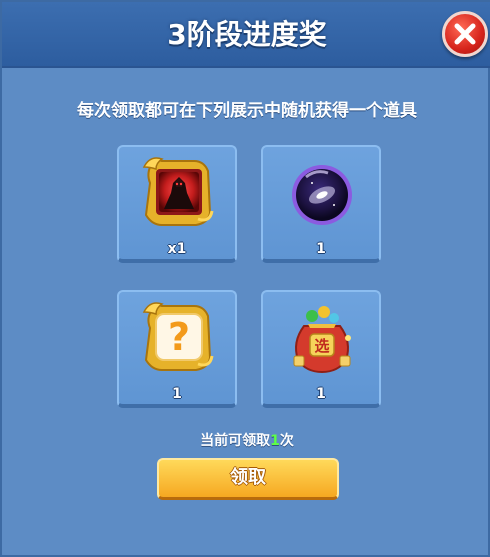 The image size is (490, 557). What do you see at coordinates (178, 191) in the screenshot?
I see `dark-hero-icon` at bounding box center [178, 191].